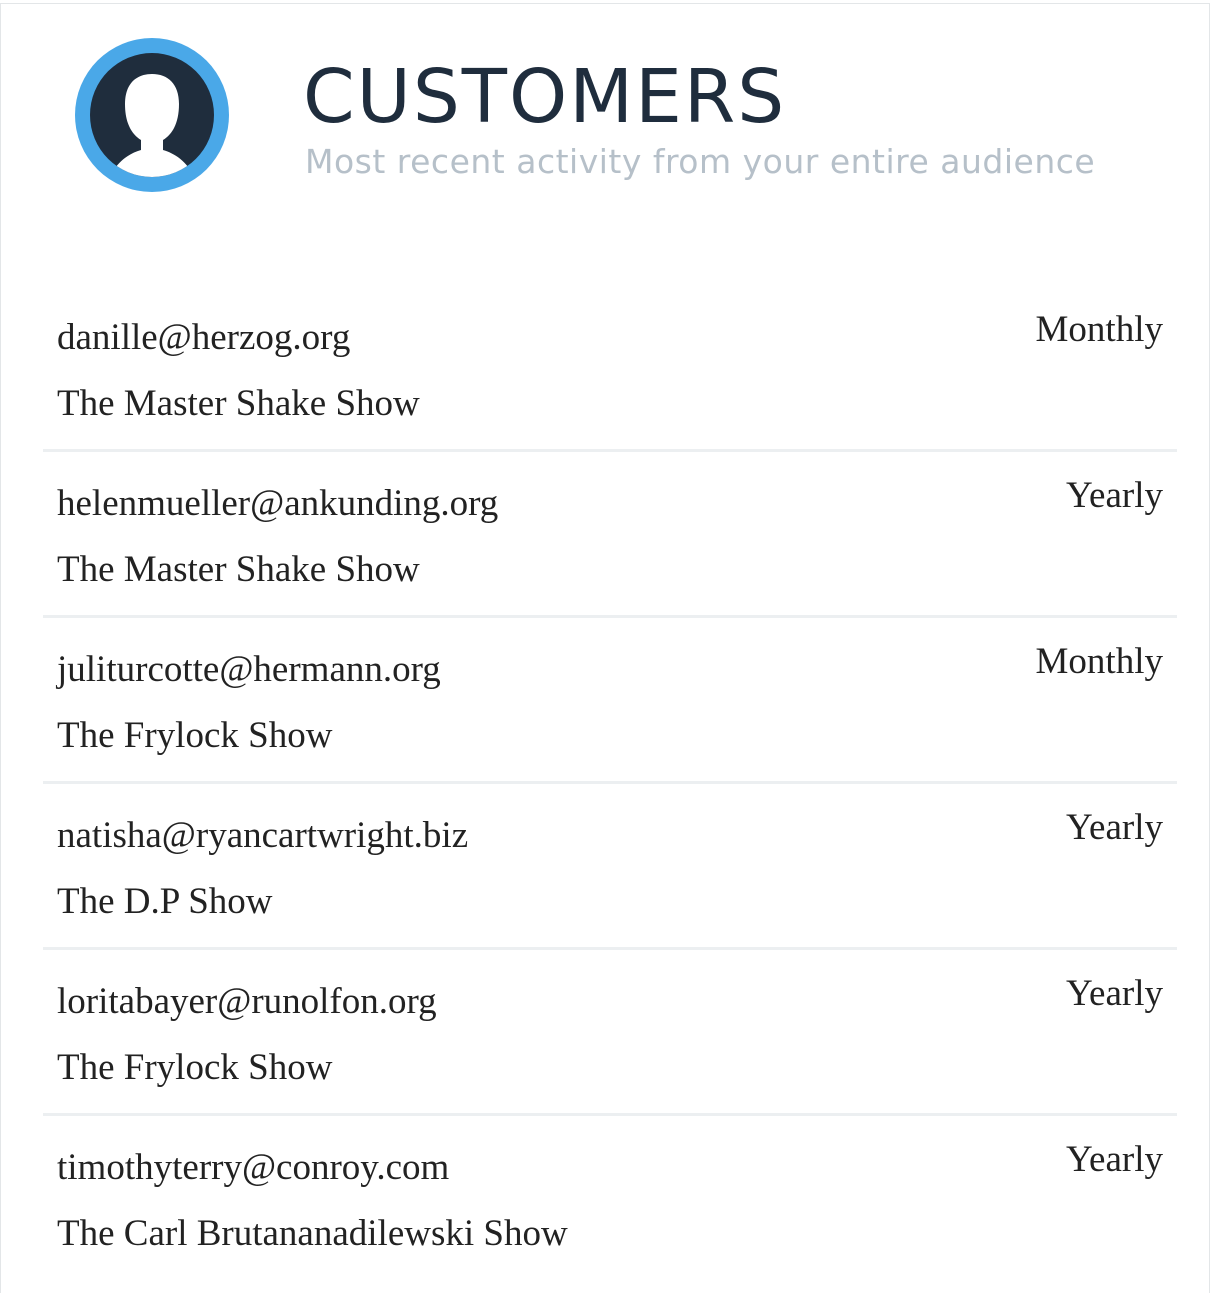 The height and width of the screenshot is (1293, 1212). Describe the element at coordinates (312, 1233) in the screenshot. I see `customer-show: The Carl Brutananadilewski Show` at that location.